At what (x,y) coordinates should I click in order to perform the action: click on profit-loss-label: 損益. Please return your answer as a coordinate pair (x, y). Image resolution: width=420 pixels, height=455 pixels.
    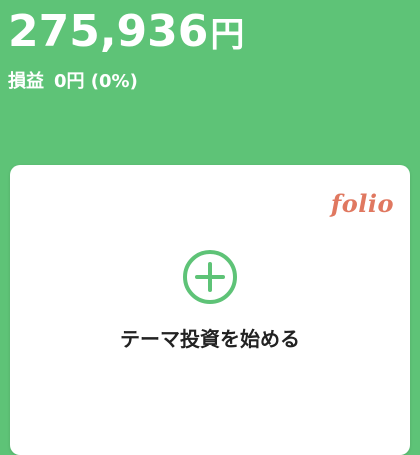
    Looking at the image, I should click on (26, 81).